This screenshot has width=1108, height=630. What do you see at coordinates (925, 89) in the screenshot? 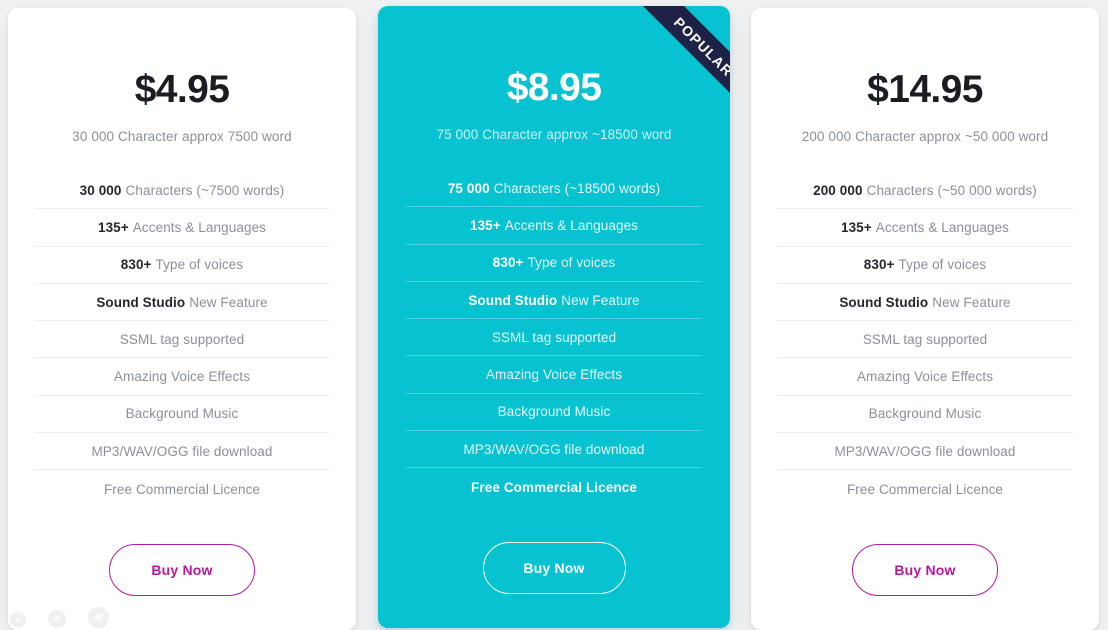
I see `plan-price: $14.95` at bounding box center [925, 89].